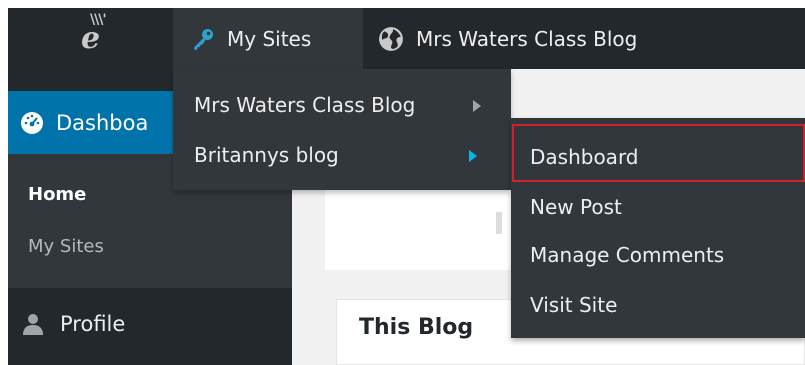 This screenshot has width=805, height=365. Describe the element at coordinates (90, 38) in the screenshot. I see `wordpress-logo-icon: \\\' e` at that location.